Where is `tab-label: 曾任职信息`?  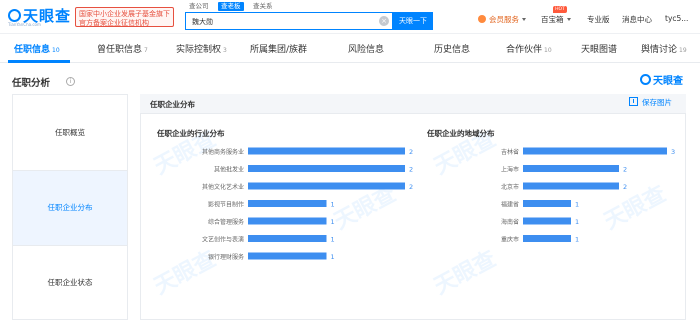 tab-label: 曾任职信息 is located at coordinates (120, 50).